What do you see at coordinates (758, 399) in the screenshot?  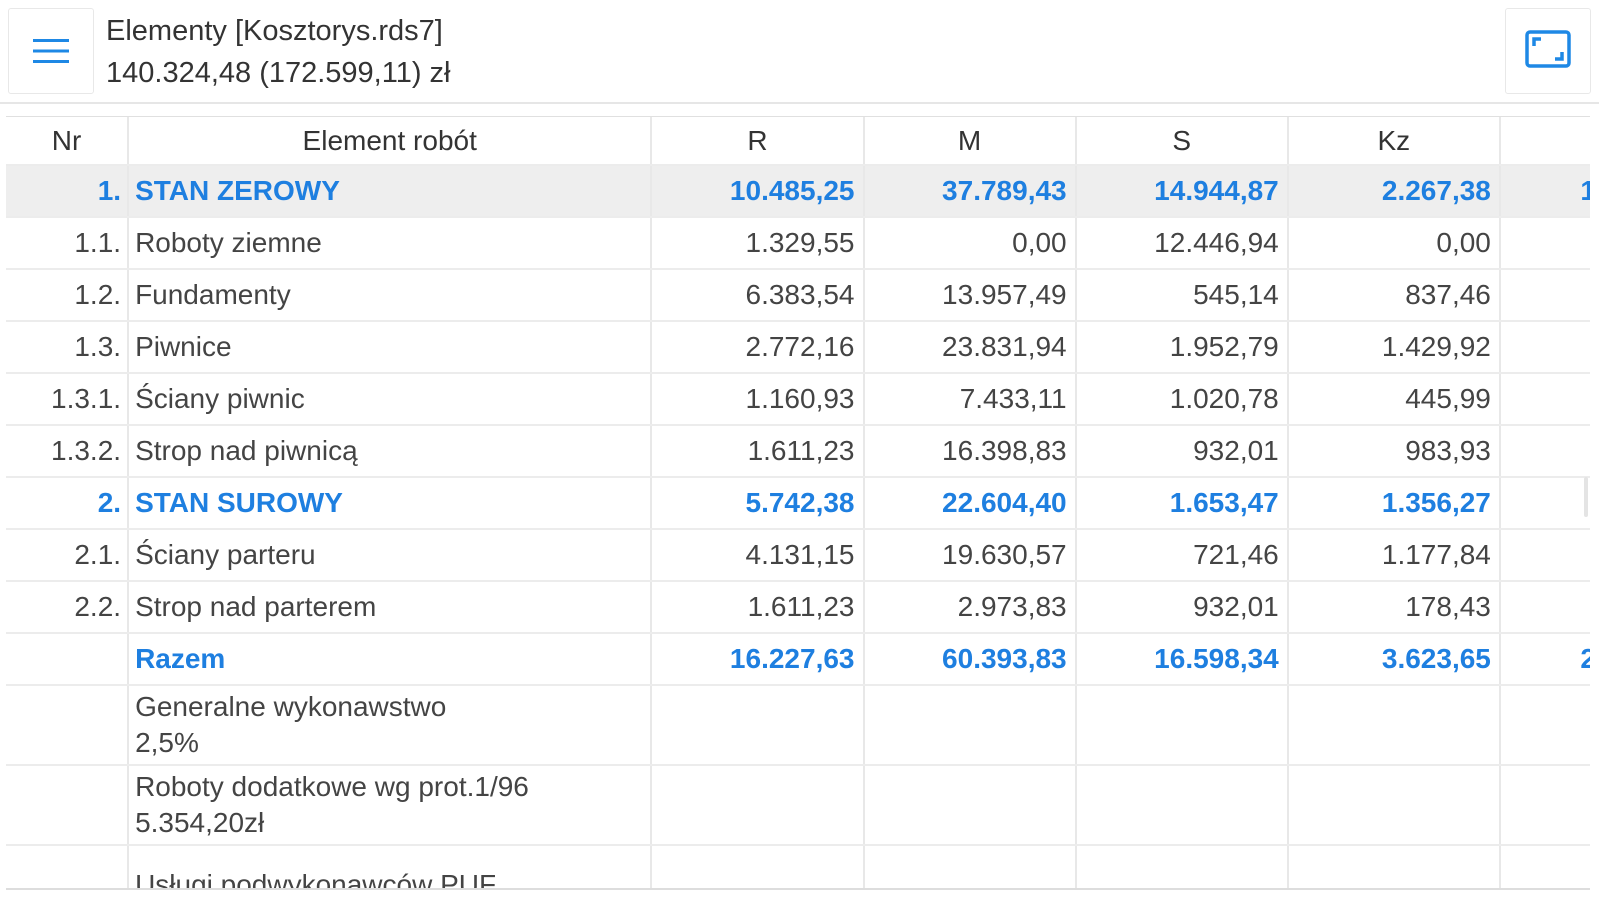 I see `cell-r: 1.160,93` at bounding box center [758, 399].